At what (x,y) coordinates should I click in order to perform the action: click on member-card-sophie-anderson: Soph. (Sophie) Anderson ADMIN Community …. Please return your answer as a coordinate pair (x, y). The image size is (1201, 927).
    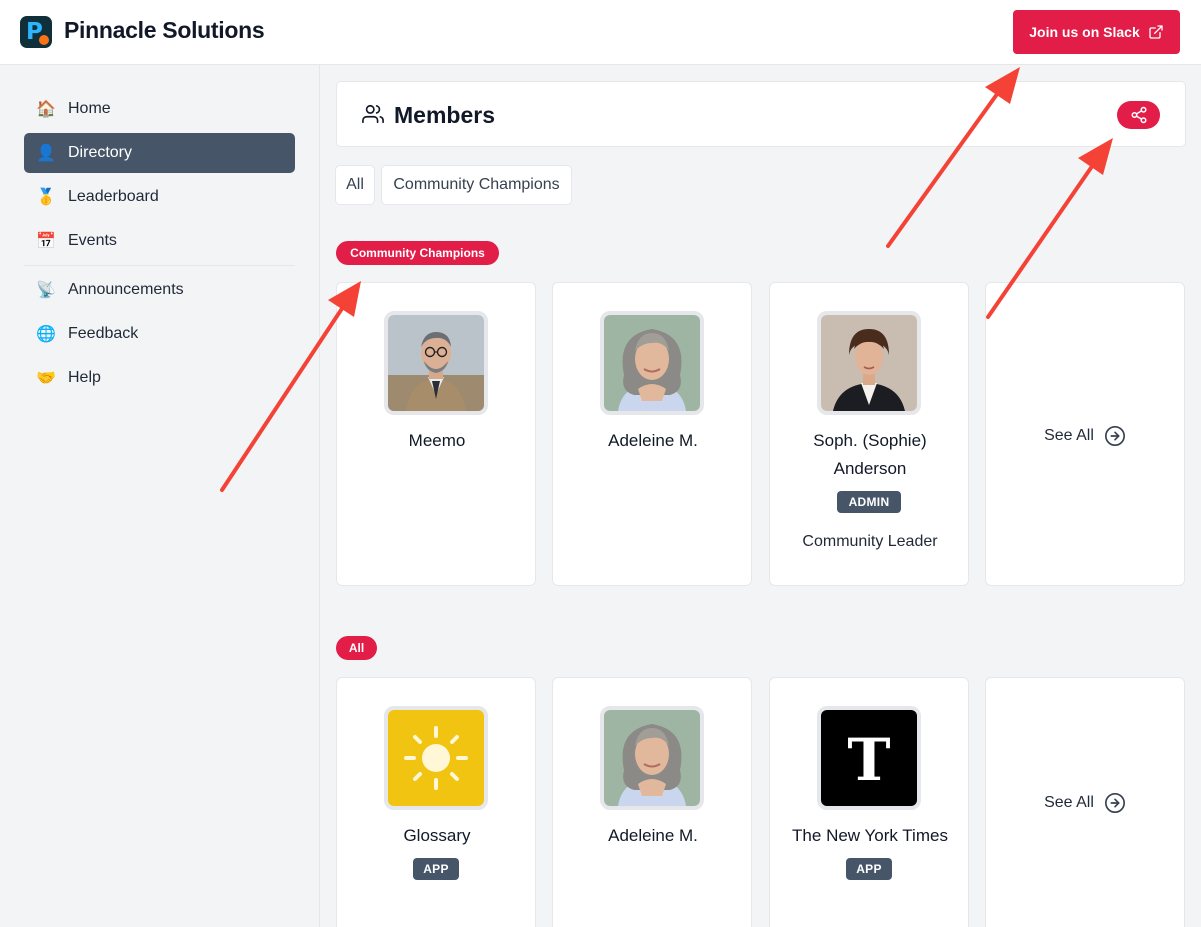
    Looking at the image, I should click on (869, 434).